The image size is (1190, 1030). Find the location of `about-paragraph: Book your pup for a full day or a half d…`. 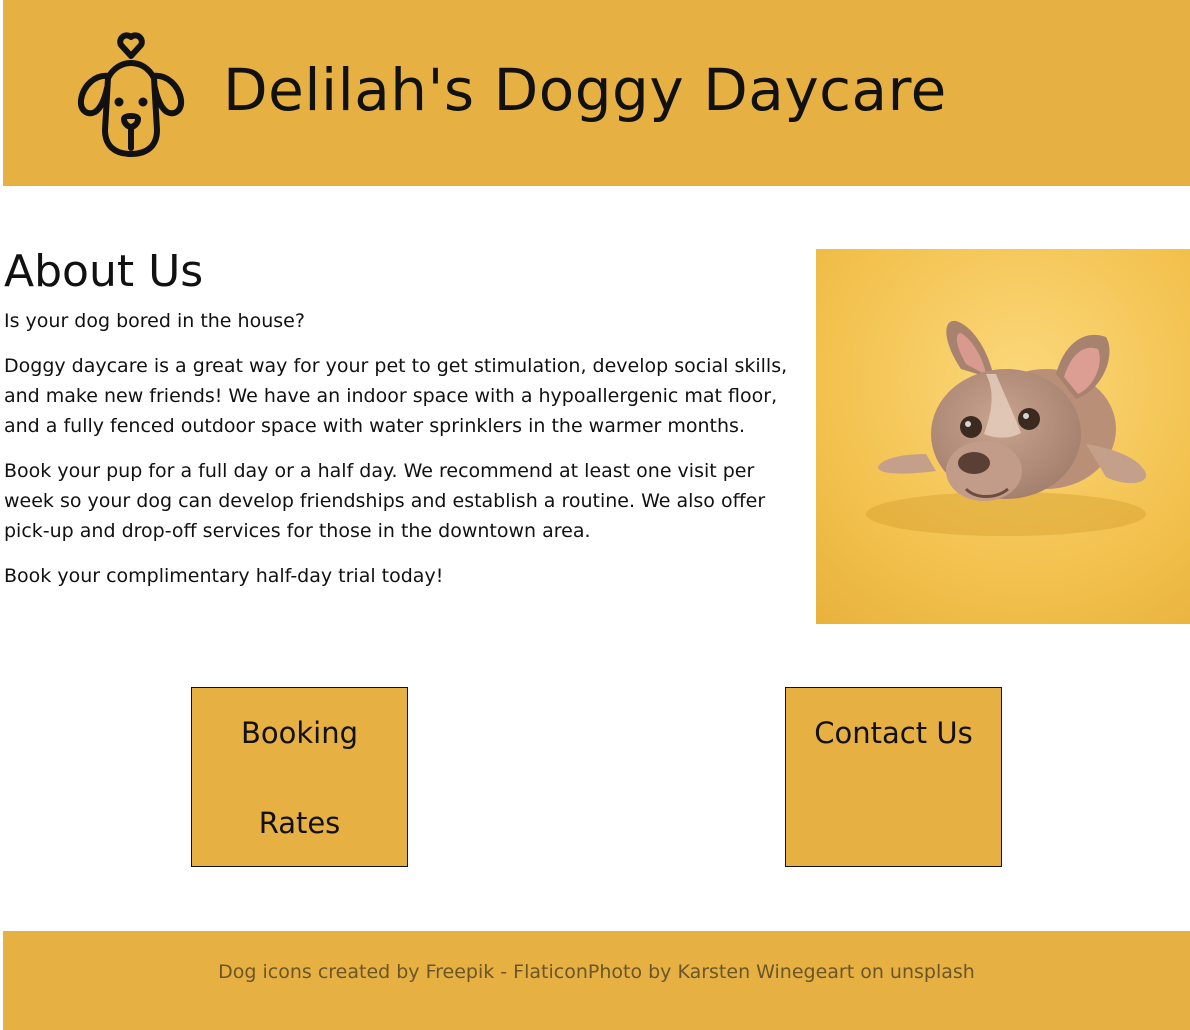

about-paragraph: Book your pup for a full day or a half d… is located at coordinates (385, 501).